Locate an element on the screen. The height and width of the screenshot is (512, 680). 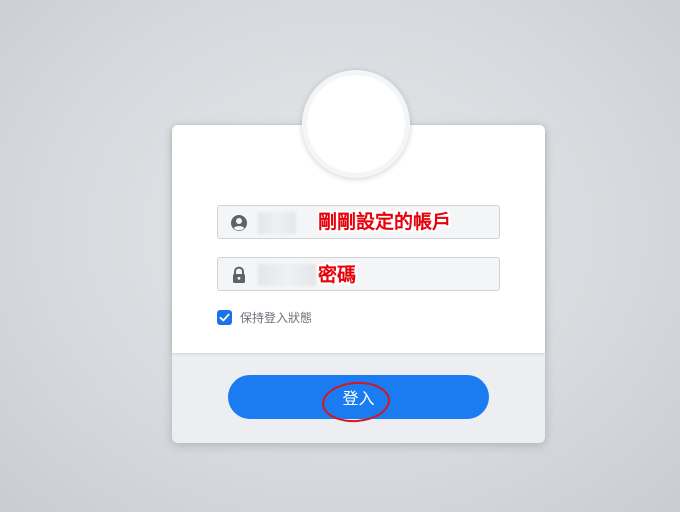
remember-me-checkbox is located at coordinates (224, 317).